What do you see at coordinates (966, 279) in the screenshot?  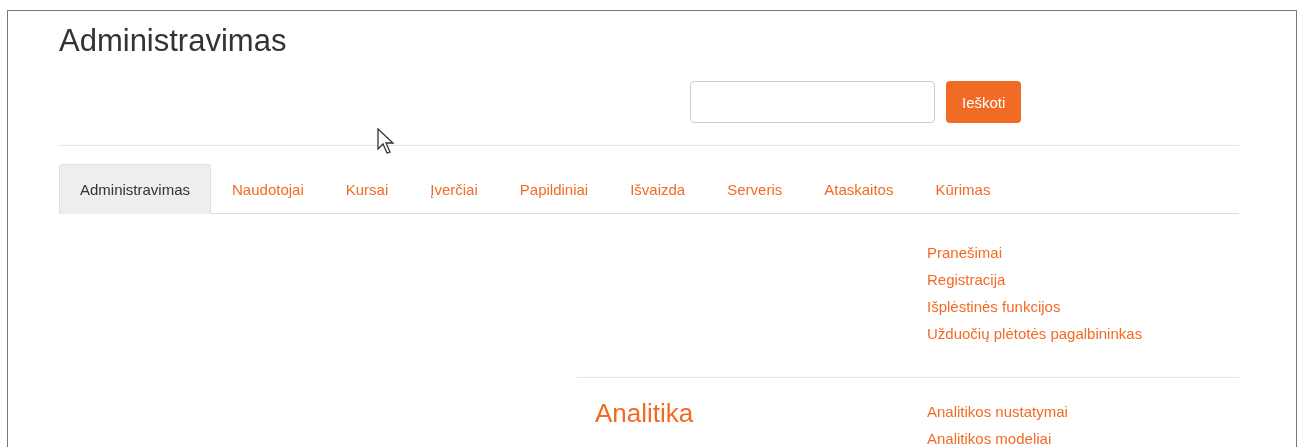 I see `admin-link: Registracija` at bounding box center [966, 279].